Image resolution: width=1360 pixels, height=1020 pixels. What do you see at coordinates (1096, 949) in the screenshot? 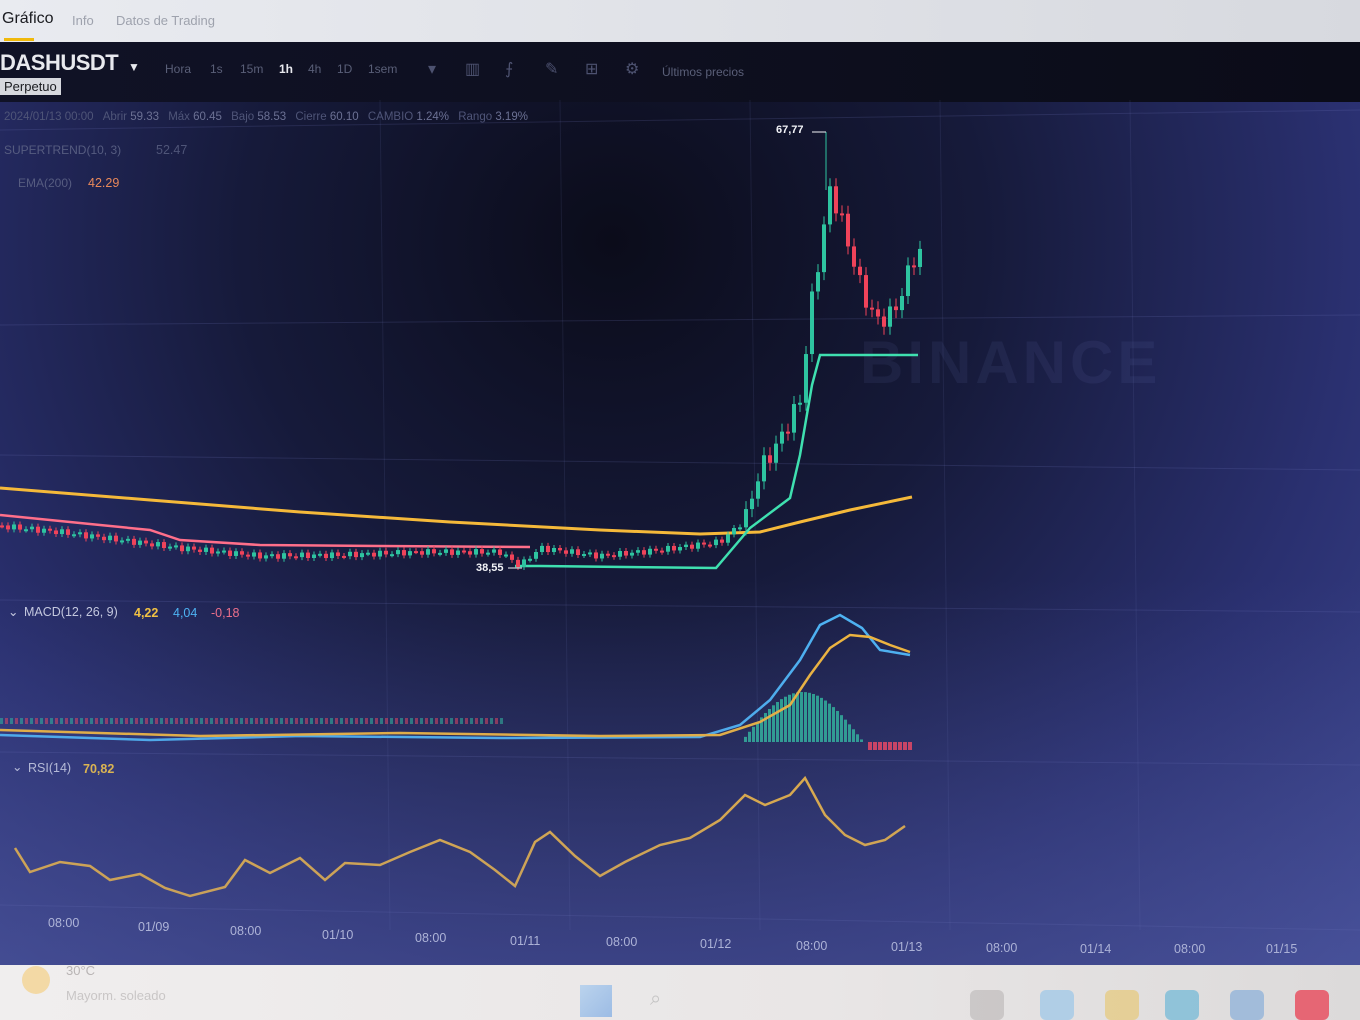
I see `time-axis-label: 01/14` at bounding box center [1096, 949].